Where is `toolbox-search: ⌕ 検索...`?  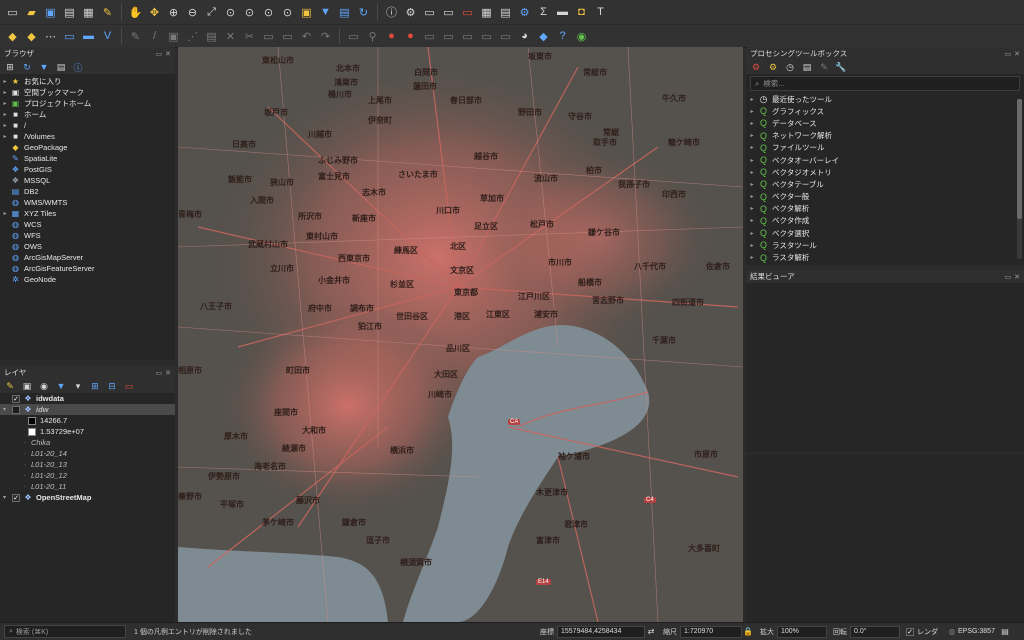 toolbox-search: ⌕ 検索... is located at coordinates (885, 83).